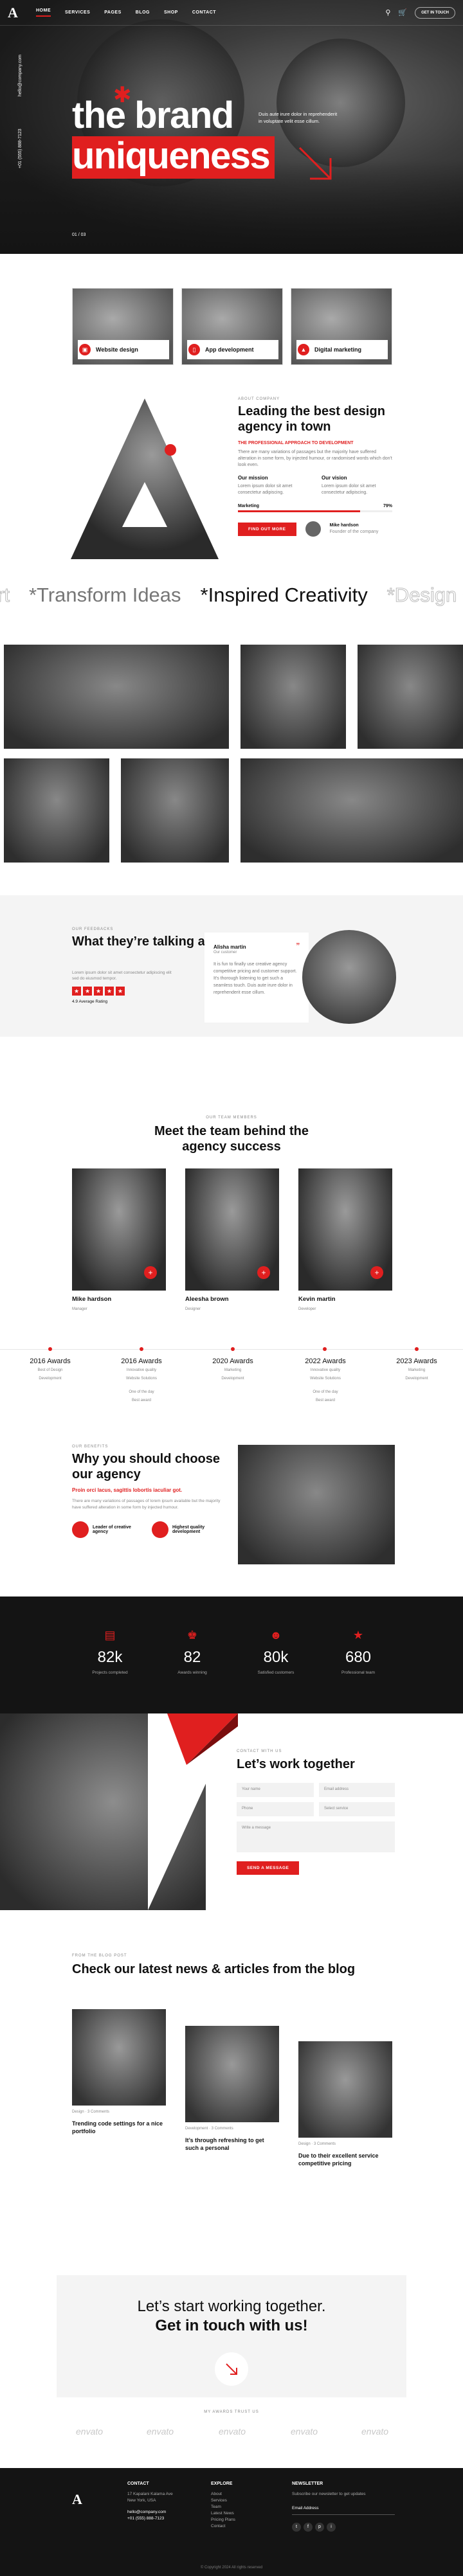 The image size is (463, 2576). Describe the element at coordinates (232, 326) in the screenshot. I see `service-card-app: ▯ App development` at that location.